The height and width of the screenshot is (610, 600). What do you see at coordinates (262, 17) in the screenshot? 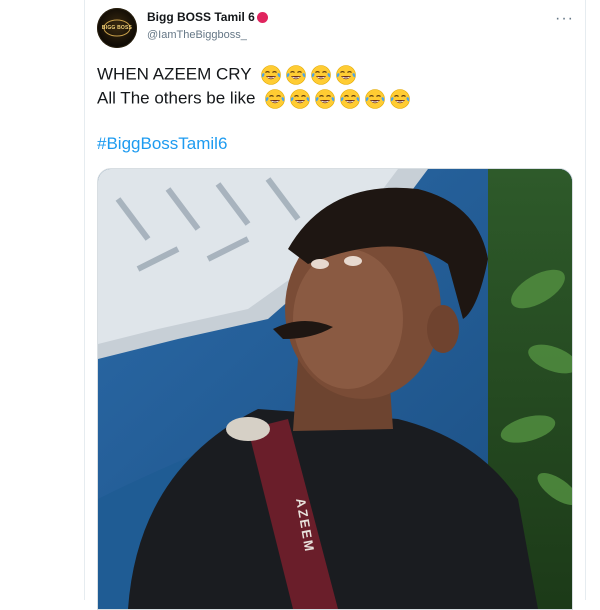
I see `red-badge-icon` at bounding box center [262, 17].